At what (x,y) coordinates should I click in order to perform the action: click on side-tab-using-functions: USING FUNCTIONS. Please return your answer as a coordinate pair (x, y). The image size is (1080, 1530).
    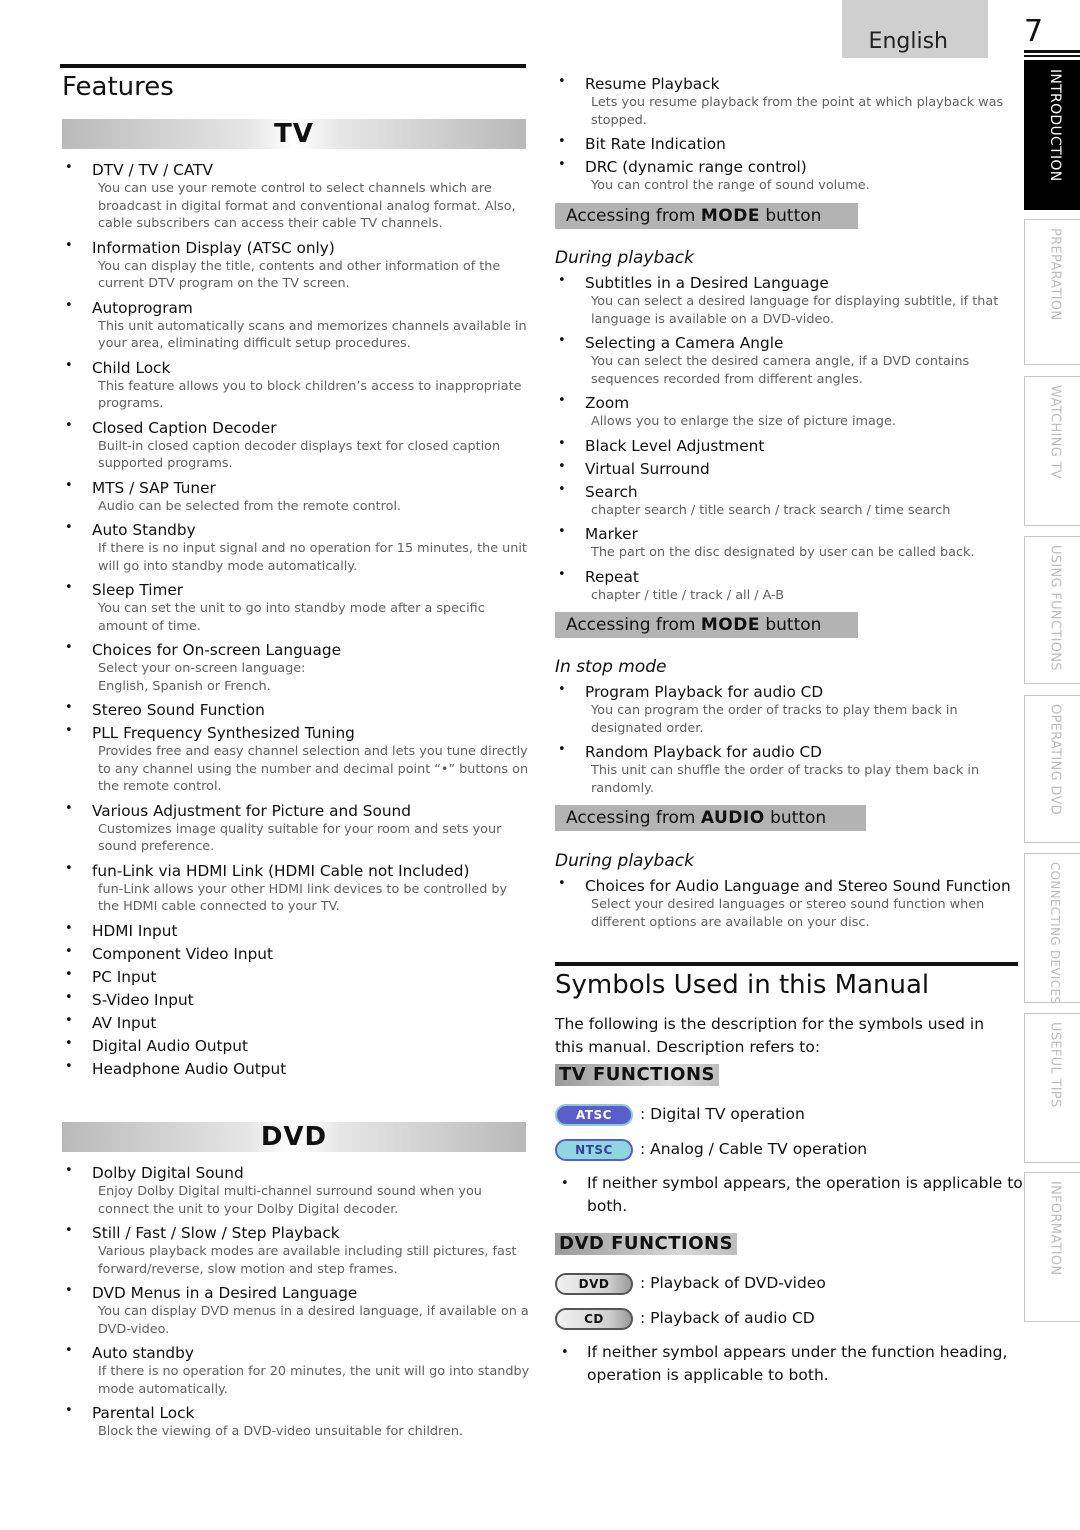
    Looking at the image, I should click on (1052, 610).